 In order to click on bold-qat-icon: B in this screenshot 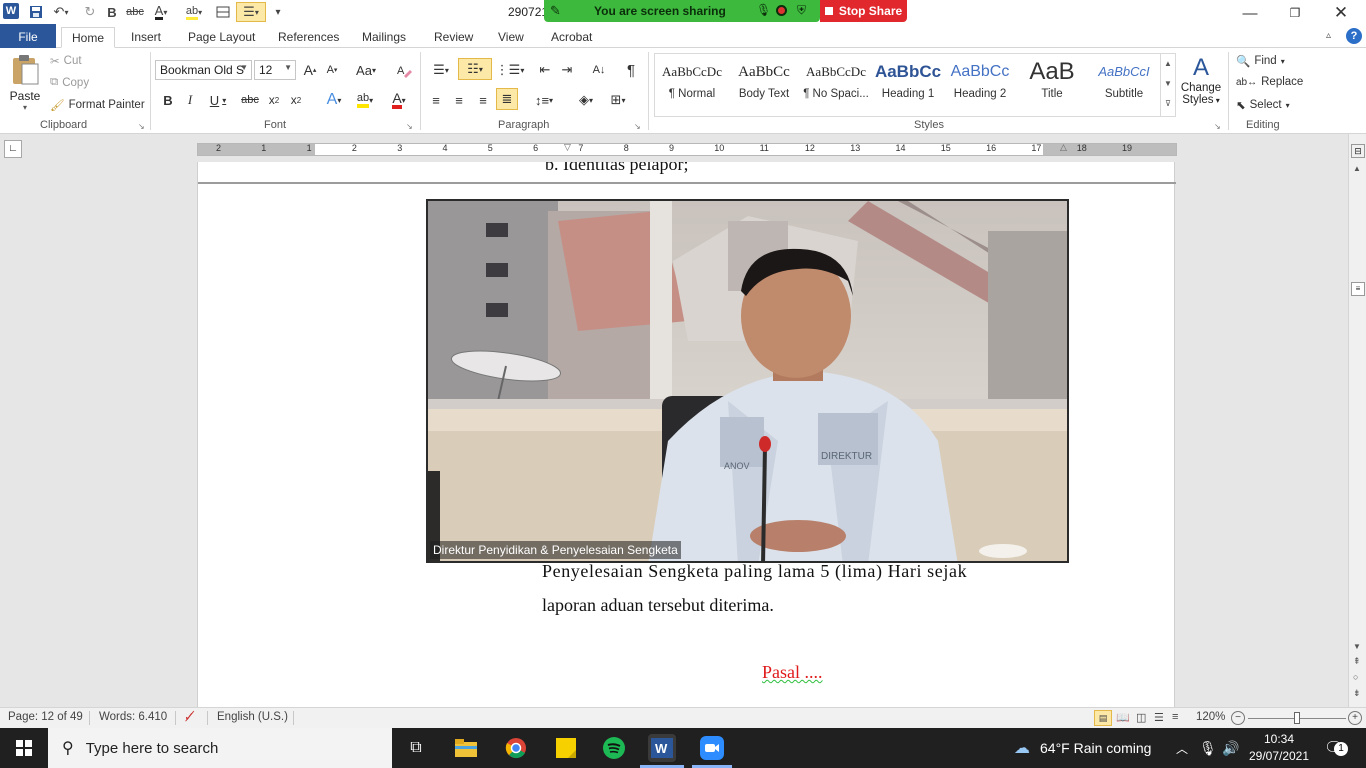, I will do `click(112, 12)`.